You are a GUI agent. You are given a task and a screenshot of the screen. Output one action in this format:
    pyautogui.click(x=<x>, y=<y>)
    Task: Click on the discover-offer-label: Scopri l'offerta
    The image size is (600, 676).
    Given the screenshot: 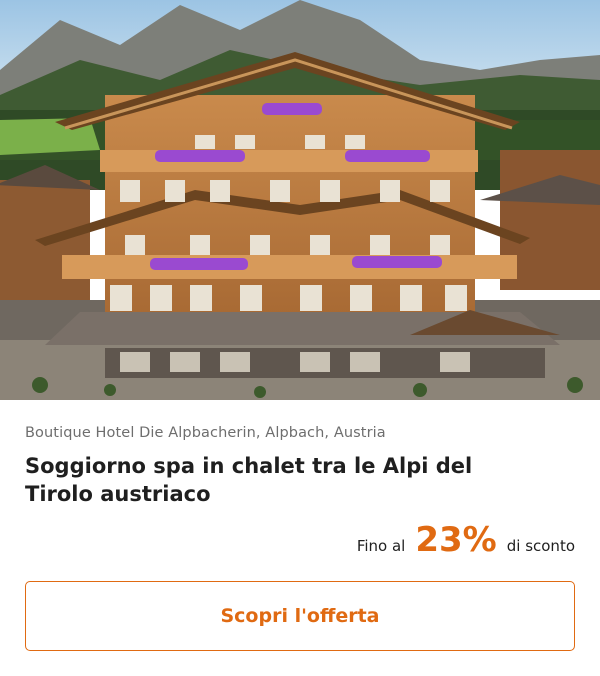 What is the action you would take?
    pyautogui.click(x=300, y=616)
    